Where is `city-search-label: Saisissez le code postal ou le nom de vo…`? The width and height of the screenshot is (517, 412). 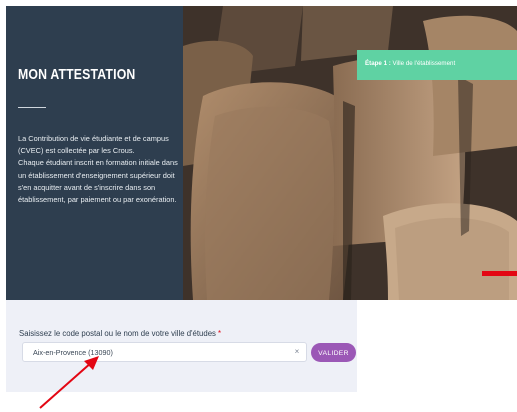 city-search-label: Saisissez le code postal ou le nom de vo… is located at coordinates (120, 333).